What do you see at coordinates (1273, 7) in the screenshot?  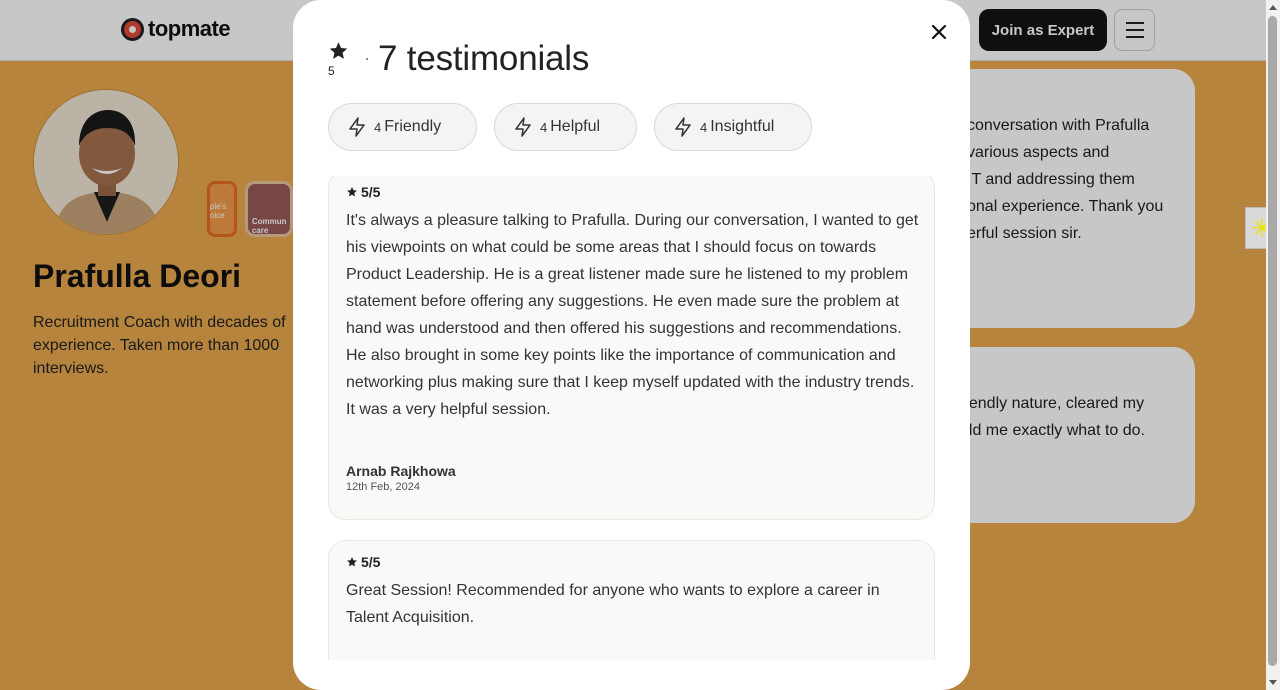 I see `scroll-up-arrow-icon` at bounding box center [1273, 7].